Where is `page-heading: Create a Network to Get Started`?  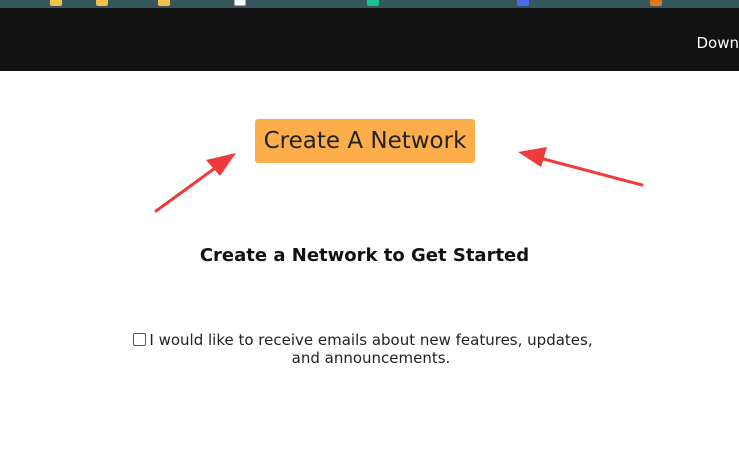 page-heading: Create a Network to Get Started is located at coordinates (364, 255).